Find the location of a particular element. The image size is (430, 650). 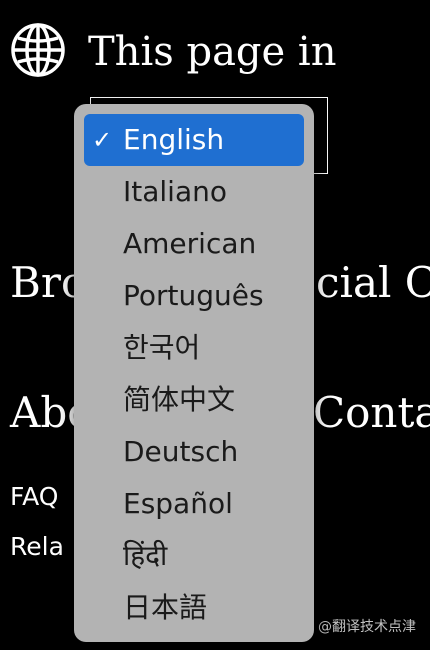

language-option-label: हिंदी is located at coordinates (145, 555).